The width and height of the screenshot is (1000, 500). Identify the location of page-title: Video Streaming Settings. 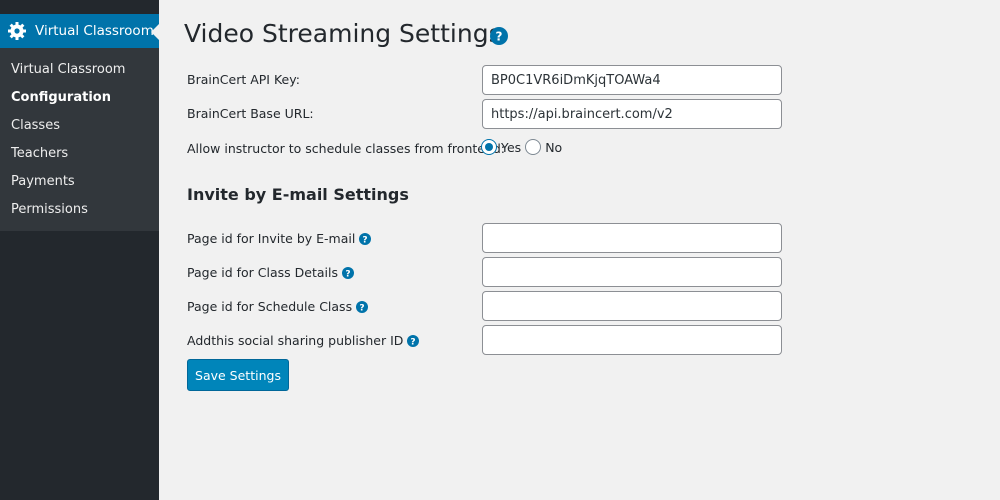
(343, 33).